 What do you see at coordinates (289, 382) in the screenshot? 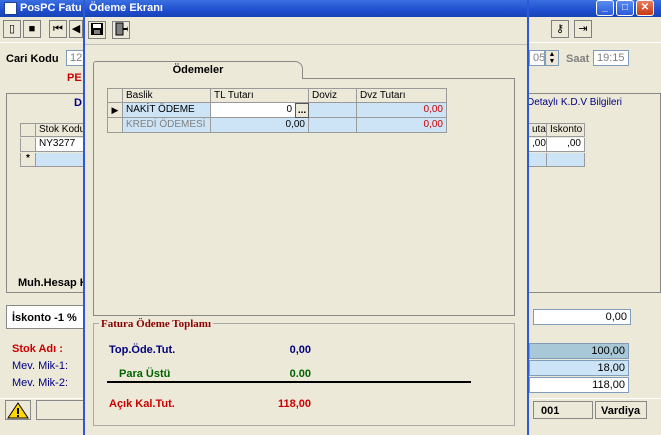
I see `totals-divider` at bounding box center [289, 382].